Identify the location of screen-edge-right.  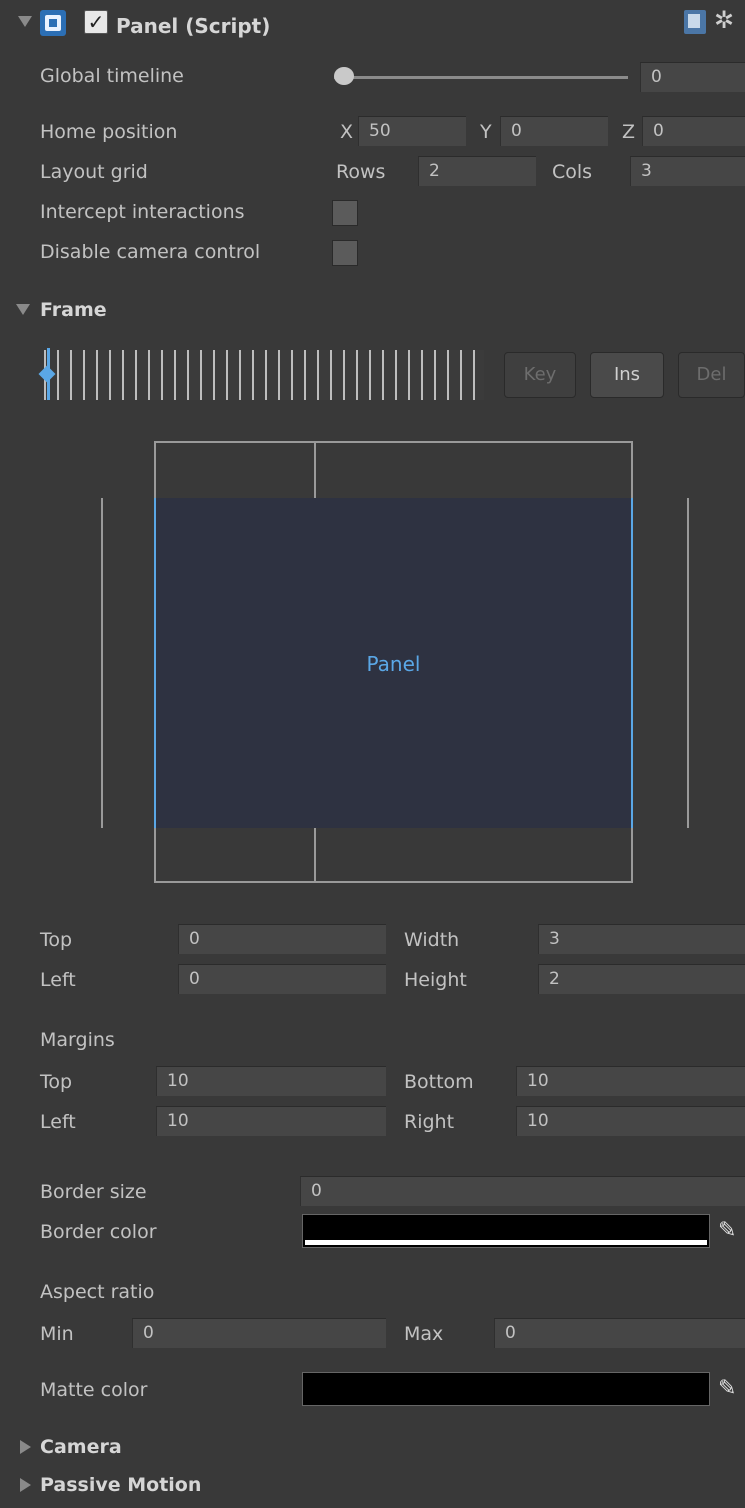
(688, 663).